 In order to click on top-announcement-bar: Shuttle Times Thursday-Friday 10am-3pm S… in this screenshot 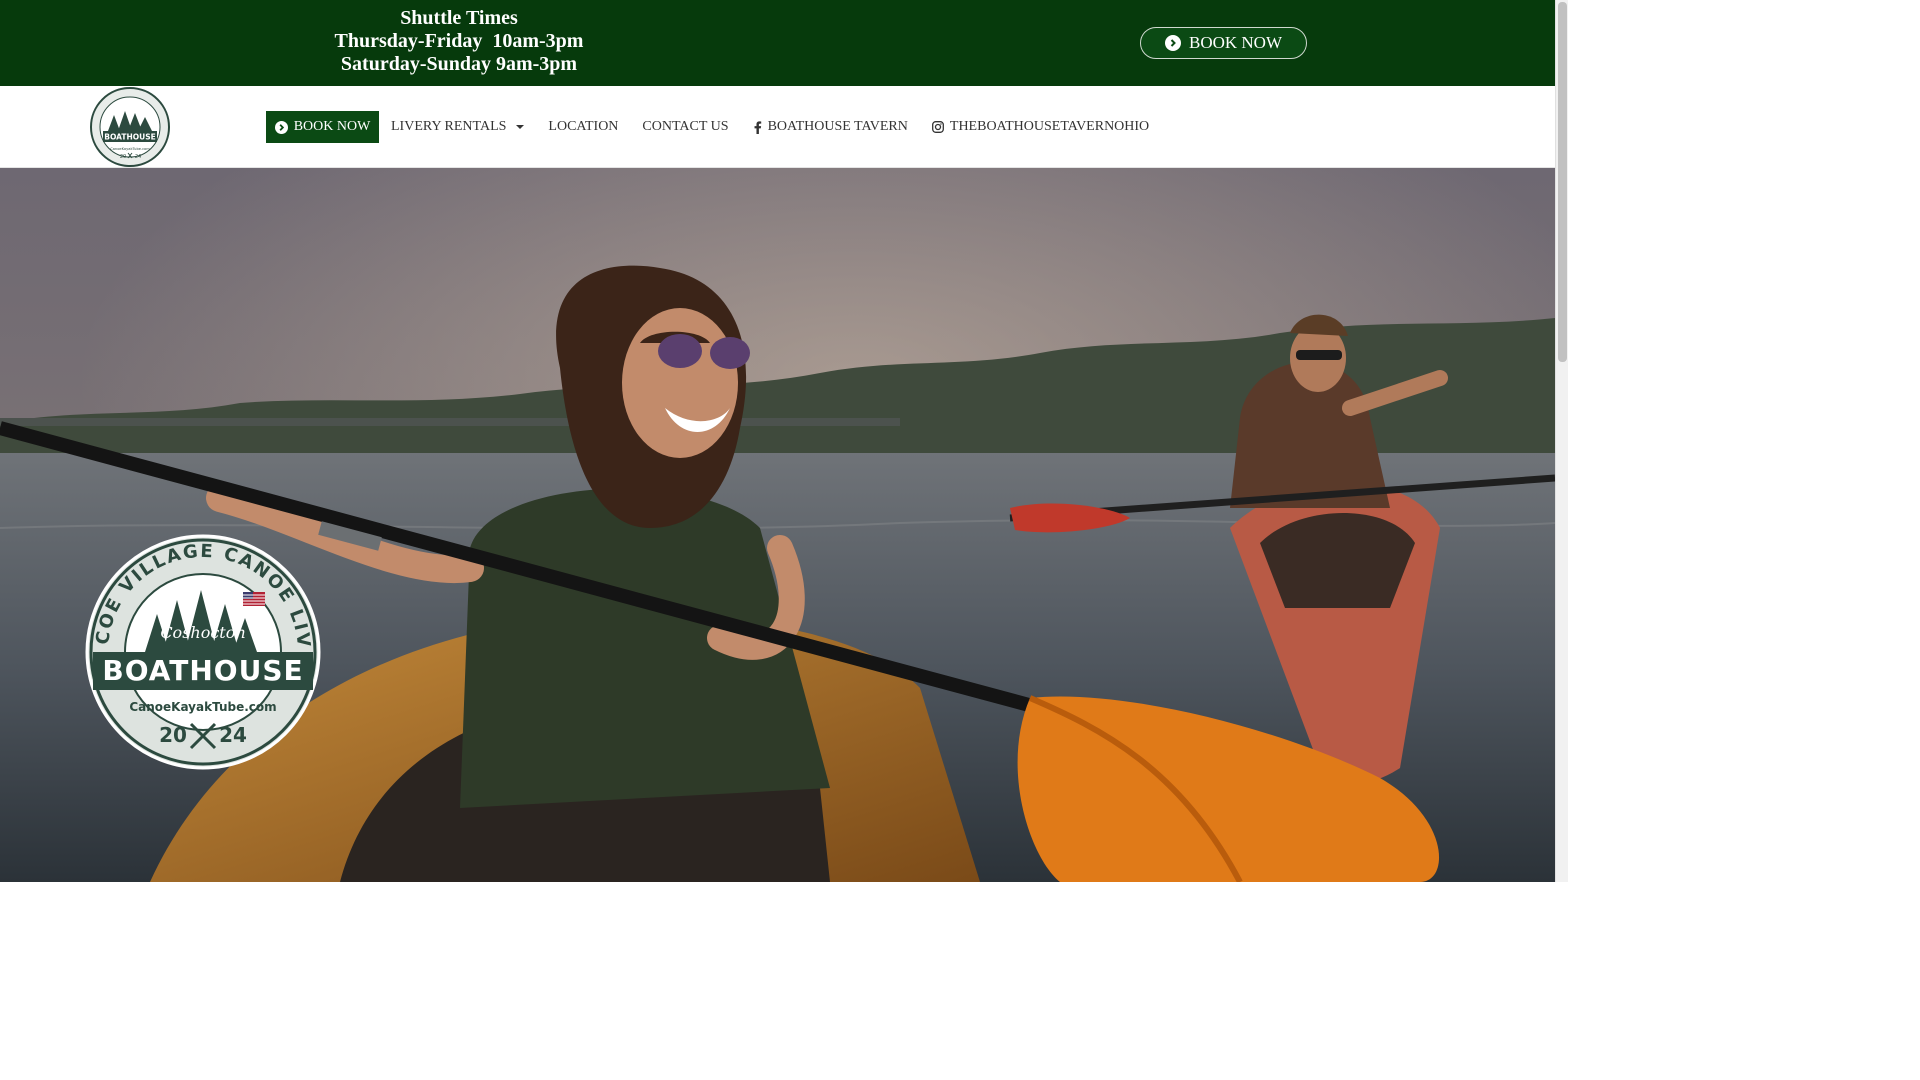, I will do `click(777, 43)`.